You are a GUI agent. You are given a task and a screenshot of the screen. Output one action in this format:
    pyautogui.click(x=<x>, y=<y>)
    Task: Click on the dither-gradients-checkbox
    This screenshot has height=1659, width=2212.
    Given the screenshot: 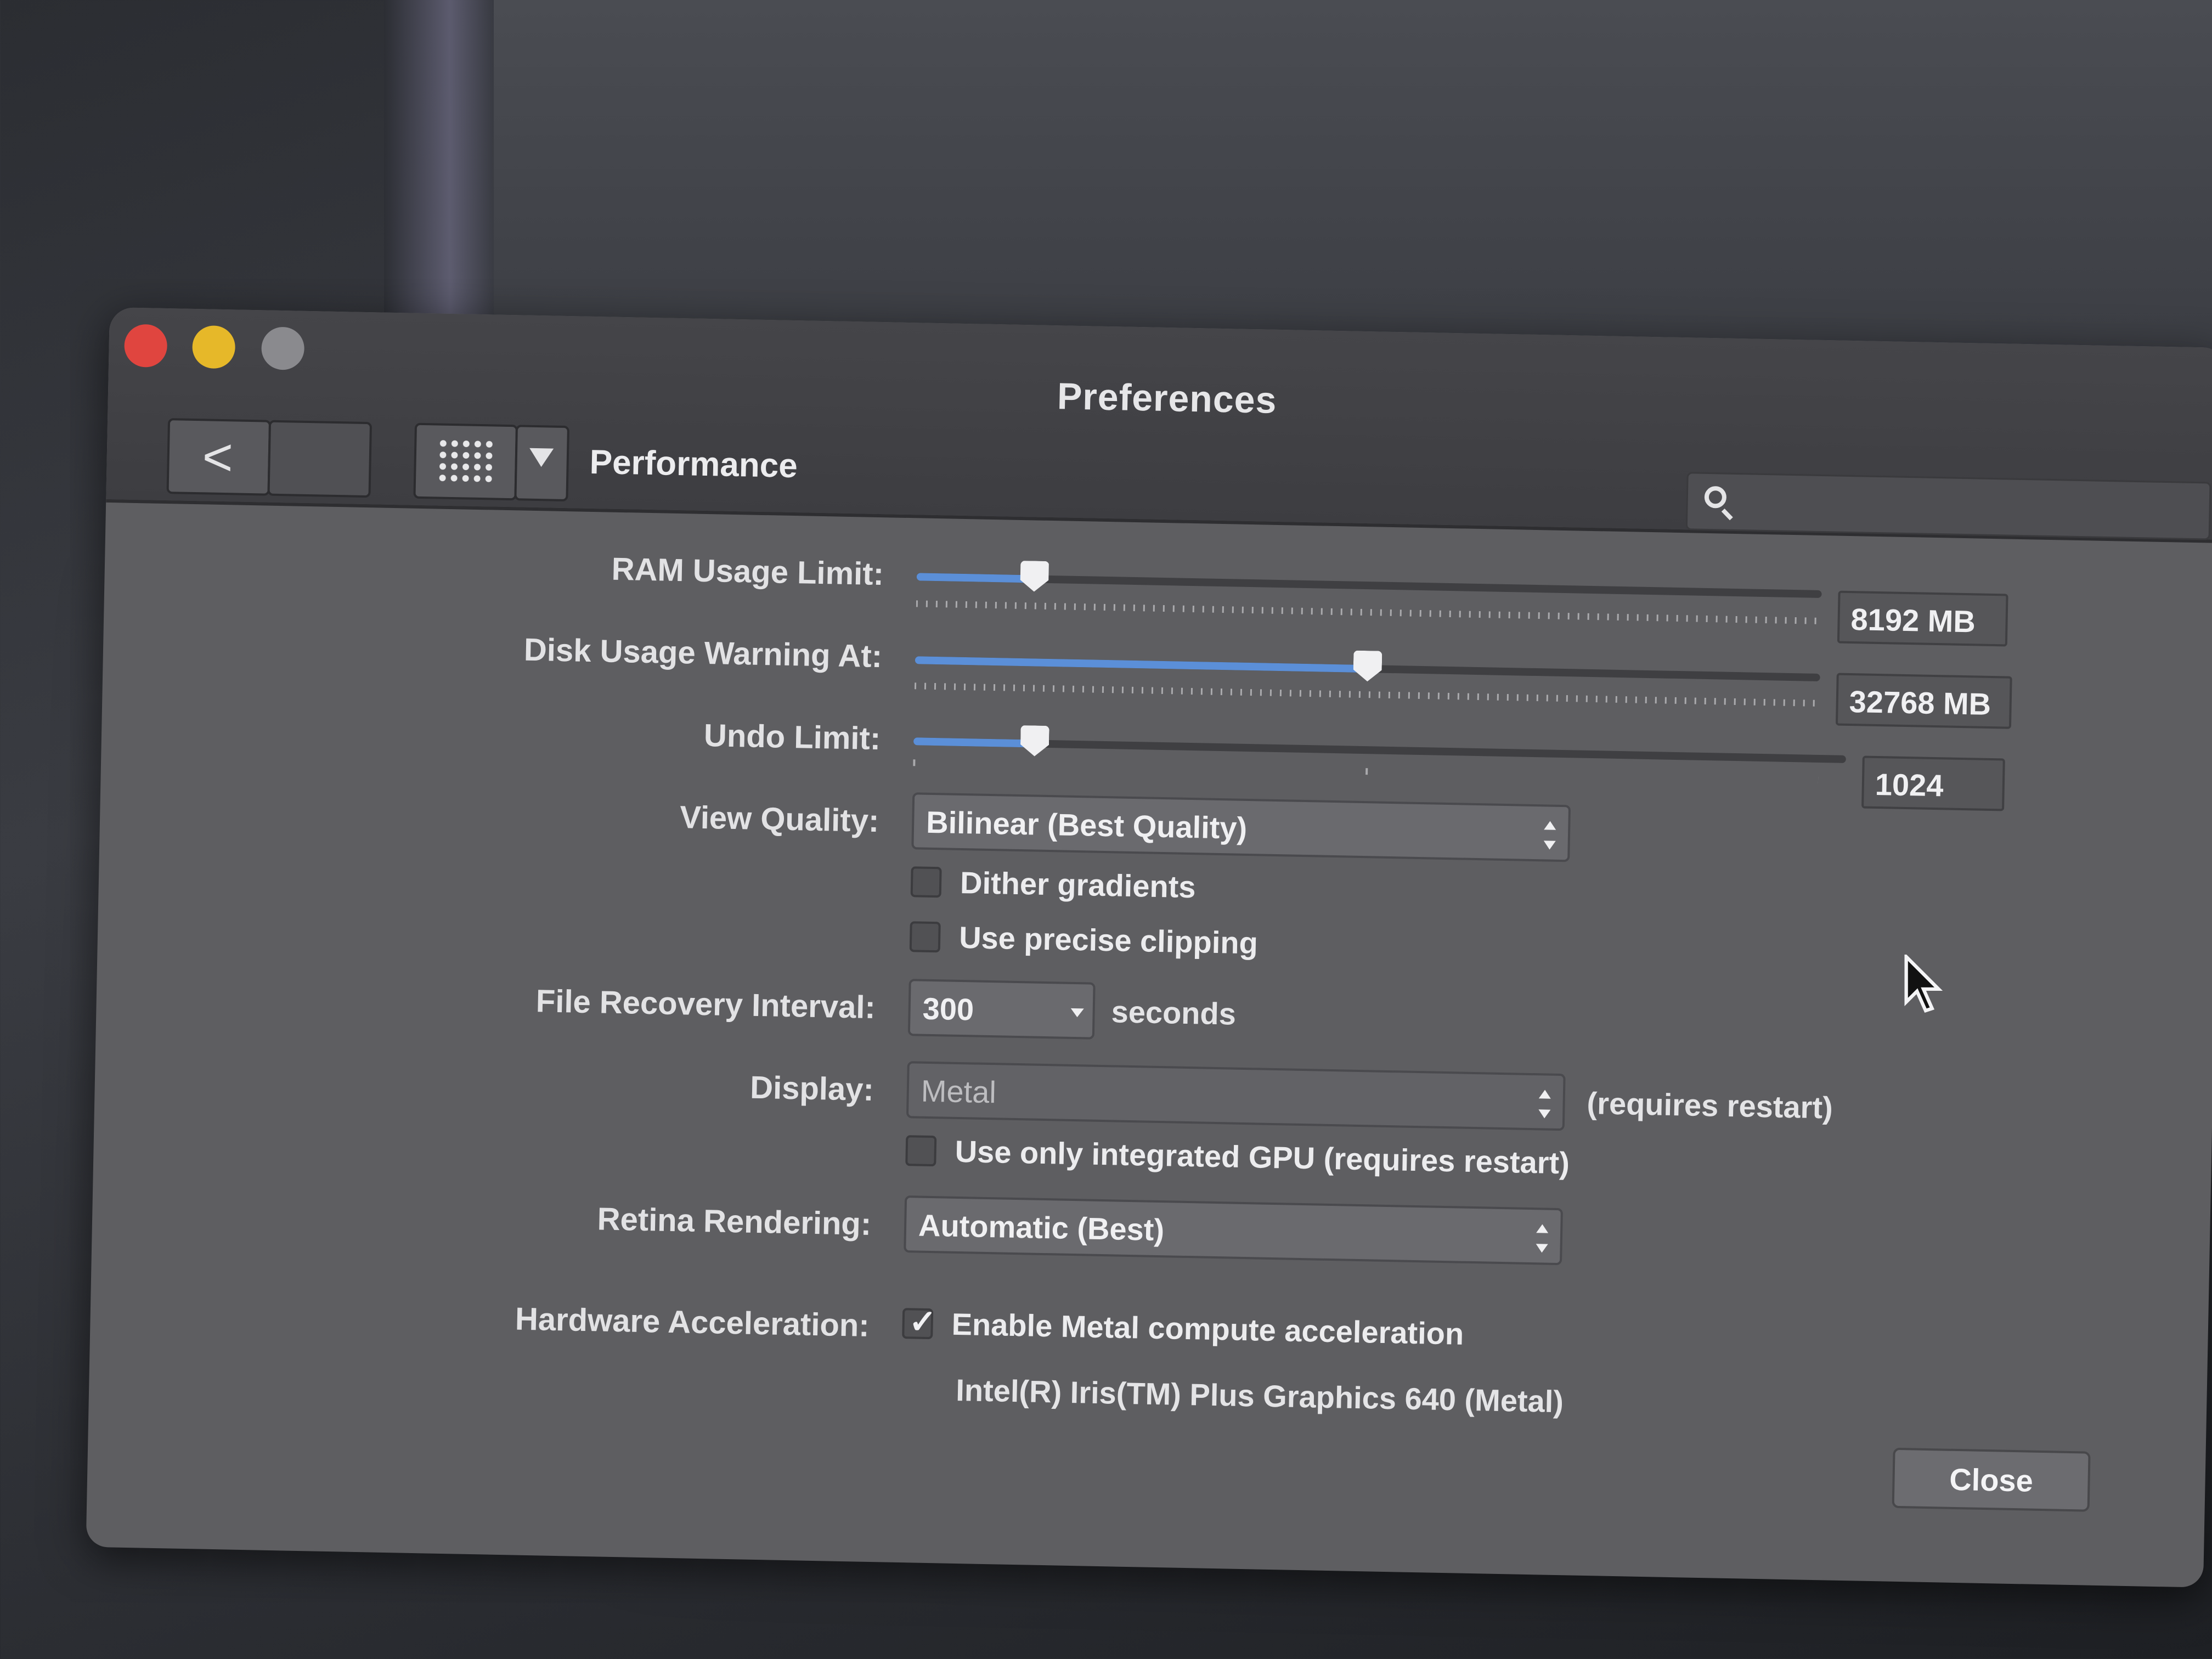 What is the action you would take?
    pyautogui.click(x=926, y=882)
    